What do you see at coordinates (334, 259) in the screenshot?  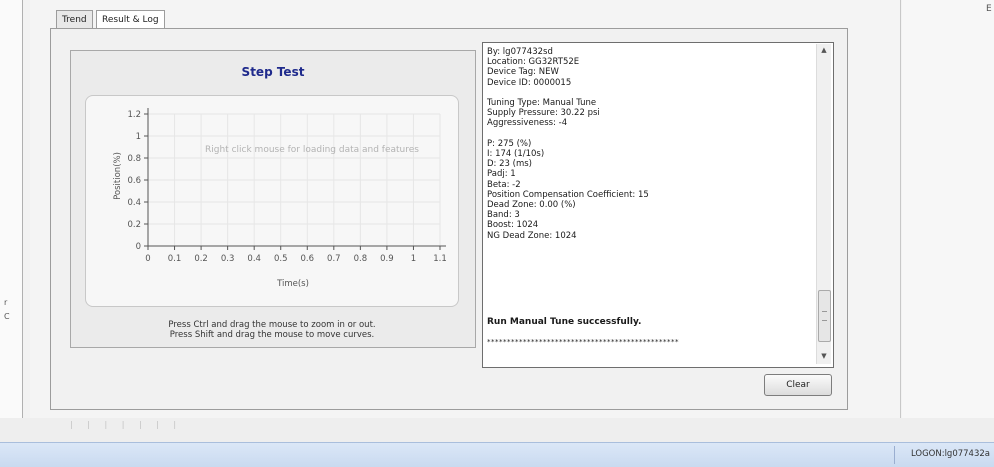 I see `x-tick-label: 0.7` at bounding box center [334, 259].